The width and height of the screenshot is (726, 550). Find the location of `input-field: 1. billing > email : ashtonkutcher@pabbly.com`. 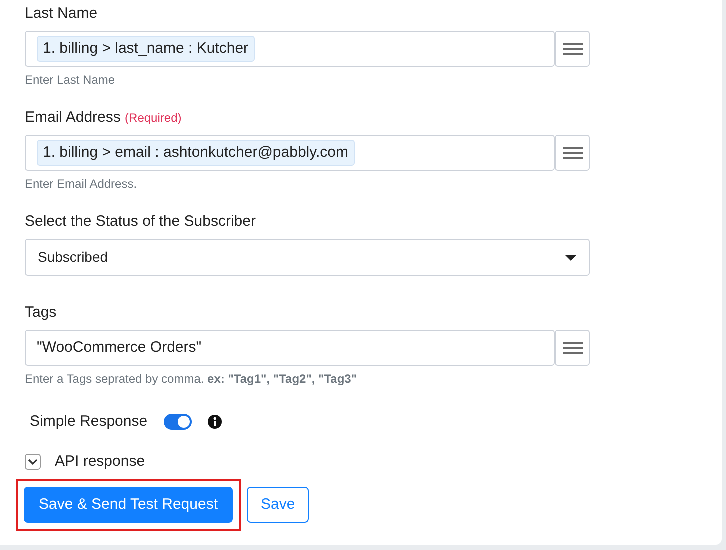

input-field: 1. billing > email : ashtonkutcher@pabbly.com is located at coordinates (290, 153).